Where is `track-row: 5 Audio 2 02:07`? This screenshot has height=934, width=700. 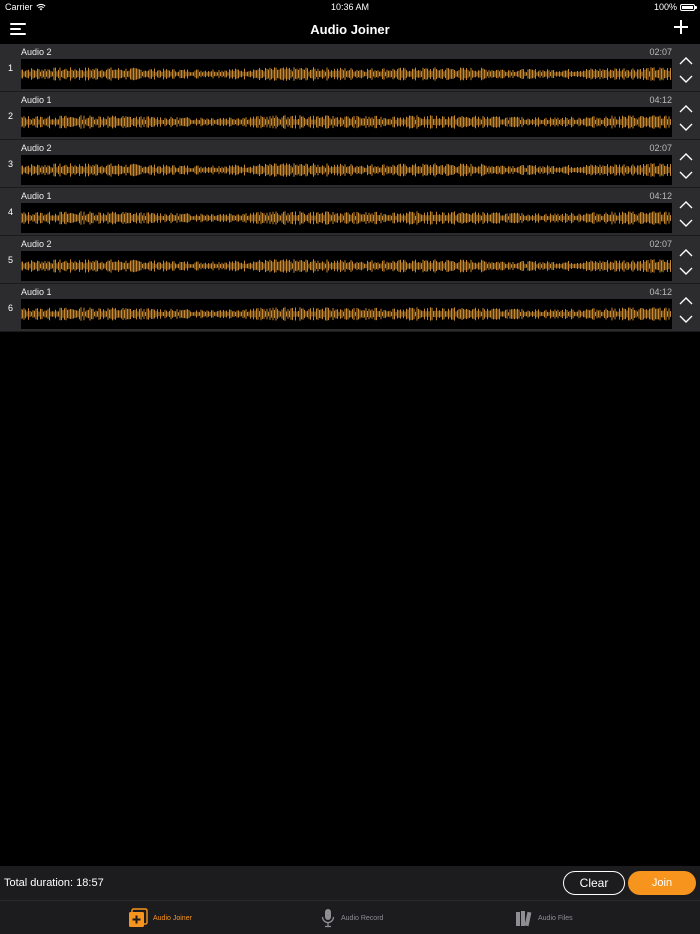 track-row: 5 Audio 2 02:07 is located at coordinates (350, 260).